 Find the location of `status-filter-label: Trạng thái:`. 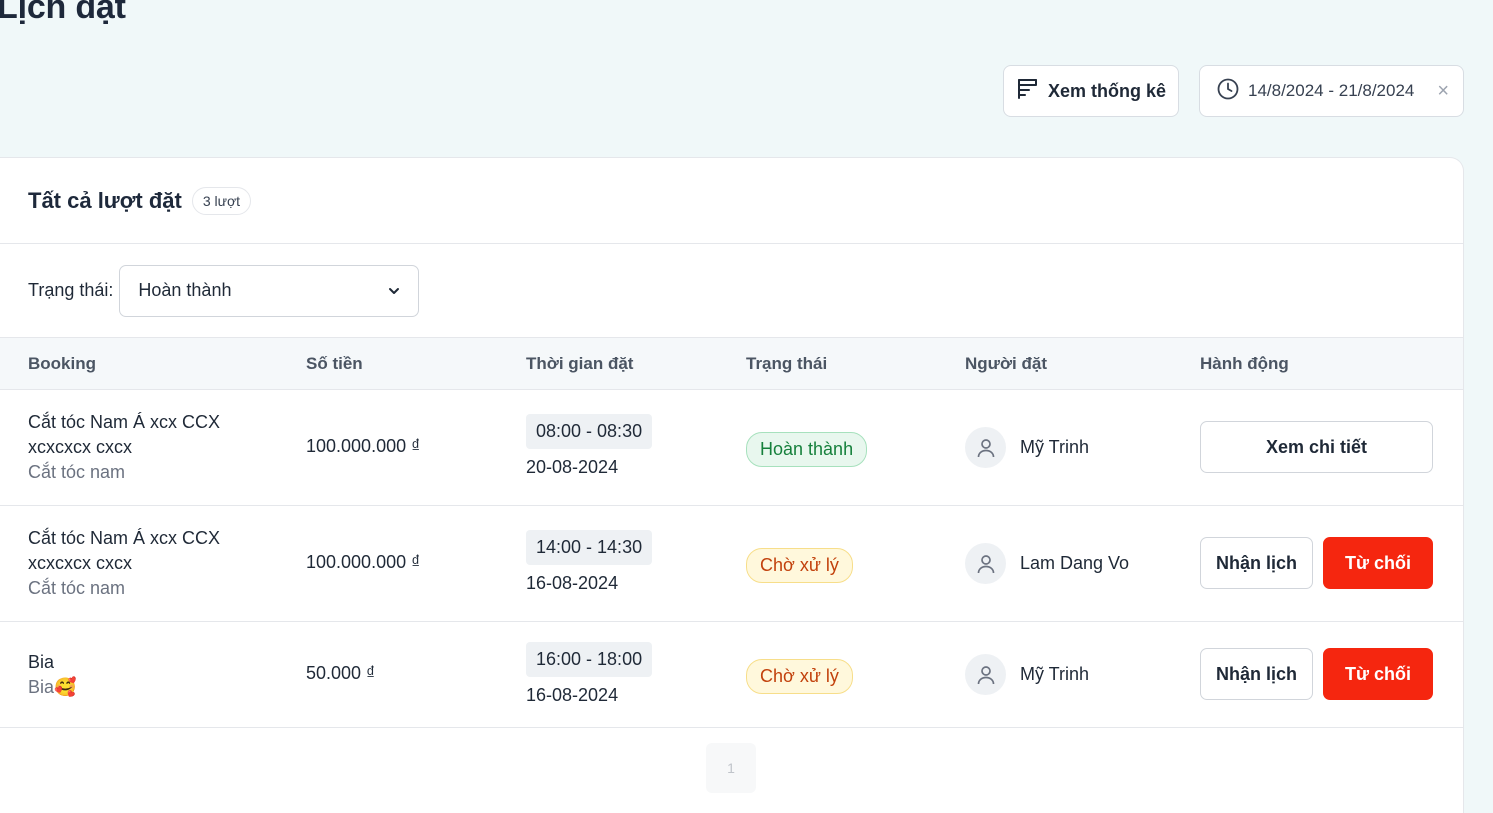

status-filter-label: Trạng thái: is located at coordinates (71, 290).